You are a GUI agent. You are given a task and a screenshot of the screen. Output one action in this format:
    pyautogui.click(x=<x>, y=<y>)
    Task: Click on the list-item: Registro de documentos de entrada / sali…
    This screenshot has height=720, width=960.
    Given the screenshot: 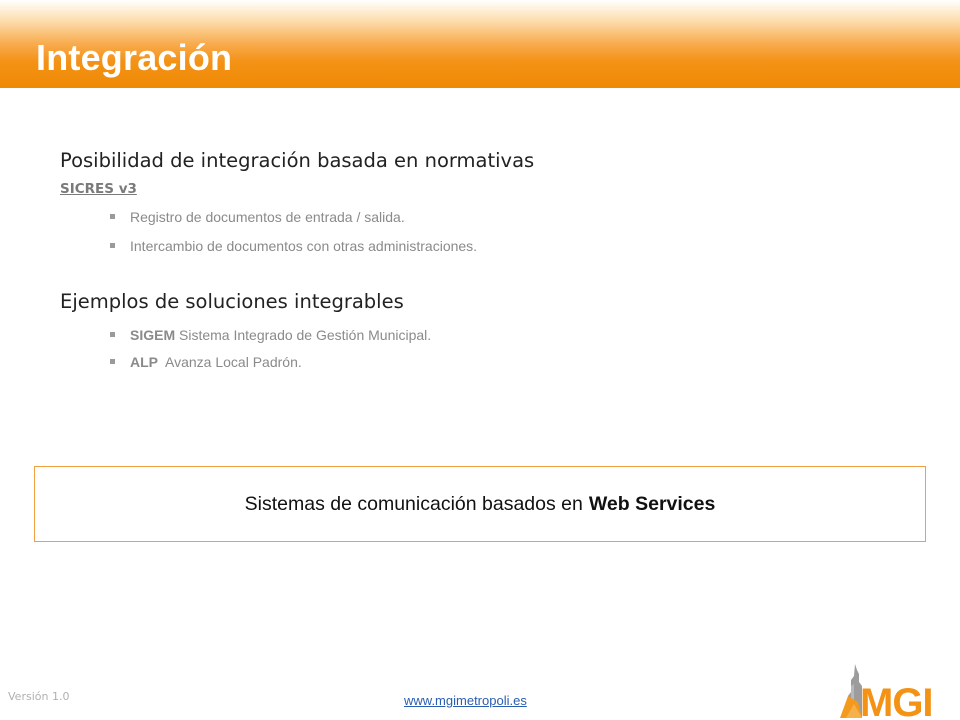 What is the action you would take?
    pyautogui.click(x=257, y=217)
    